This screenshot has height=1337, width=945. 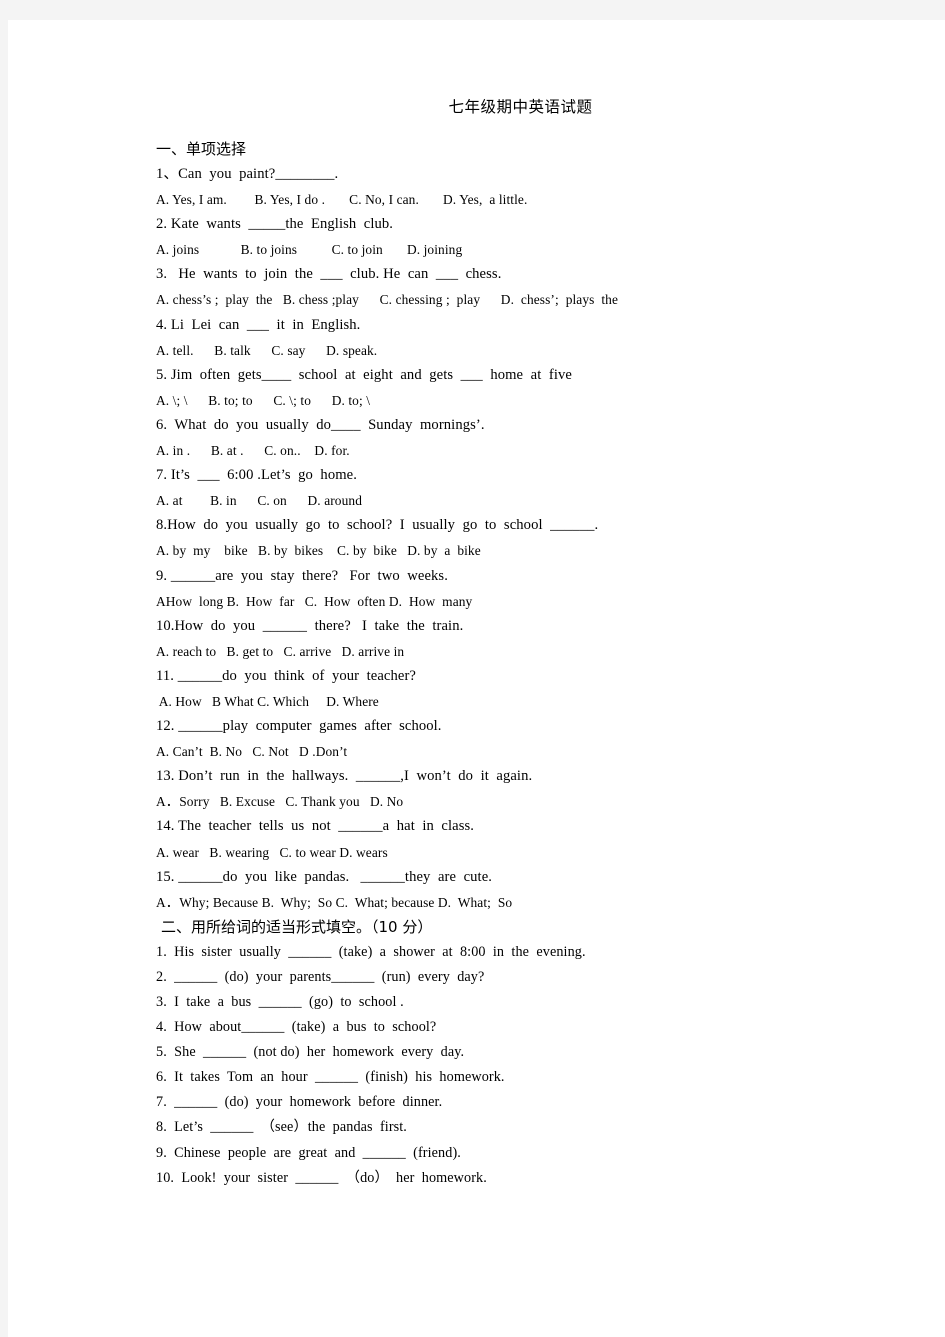 What do you see at coordinates (280, 802) in the screenshot?
I see `answer-options-row: A．Sorry B. Excuse C. Thank you D. No` at bounding box center [280, 802].